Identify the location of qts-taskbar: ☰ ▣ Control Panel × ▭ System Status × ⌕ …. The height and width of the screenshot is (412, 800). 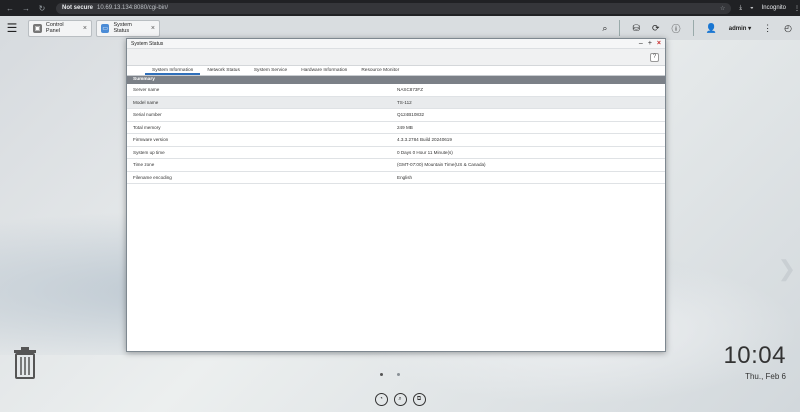
(400, 28).